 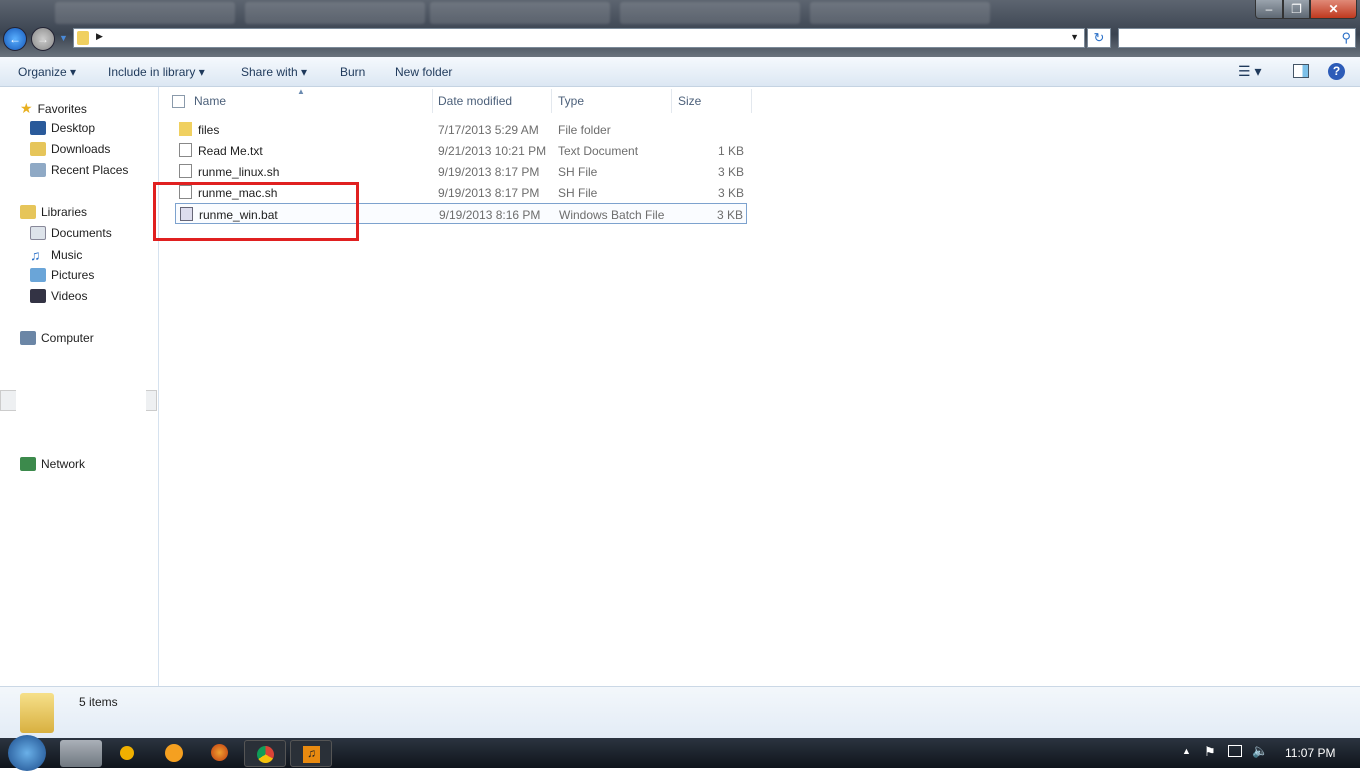 I want to click on nav-label: Pictures, so click(x=73, y=275).